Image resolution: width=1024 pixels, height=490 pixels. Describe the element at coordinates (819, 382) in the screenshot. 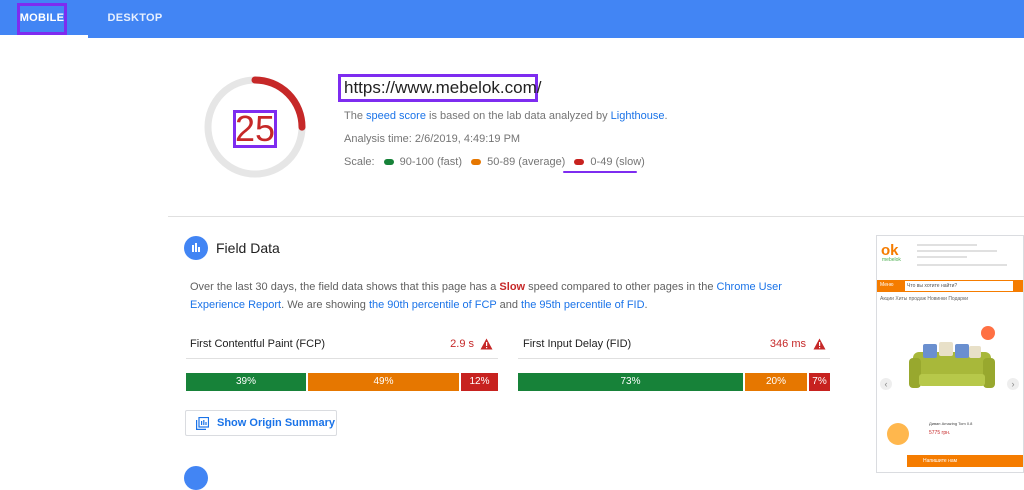

I see `fid-slow-segment: 7%` at that location.